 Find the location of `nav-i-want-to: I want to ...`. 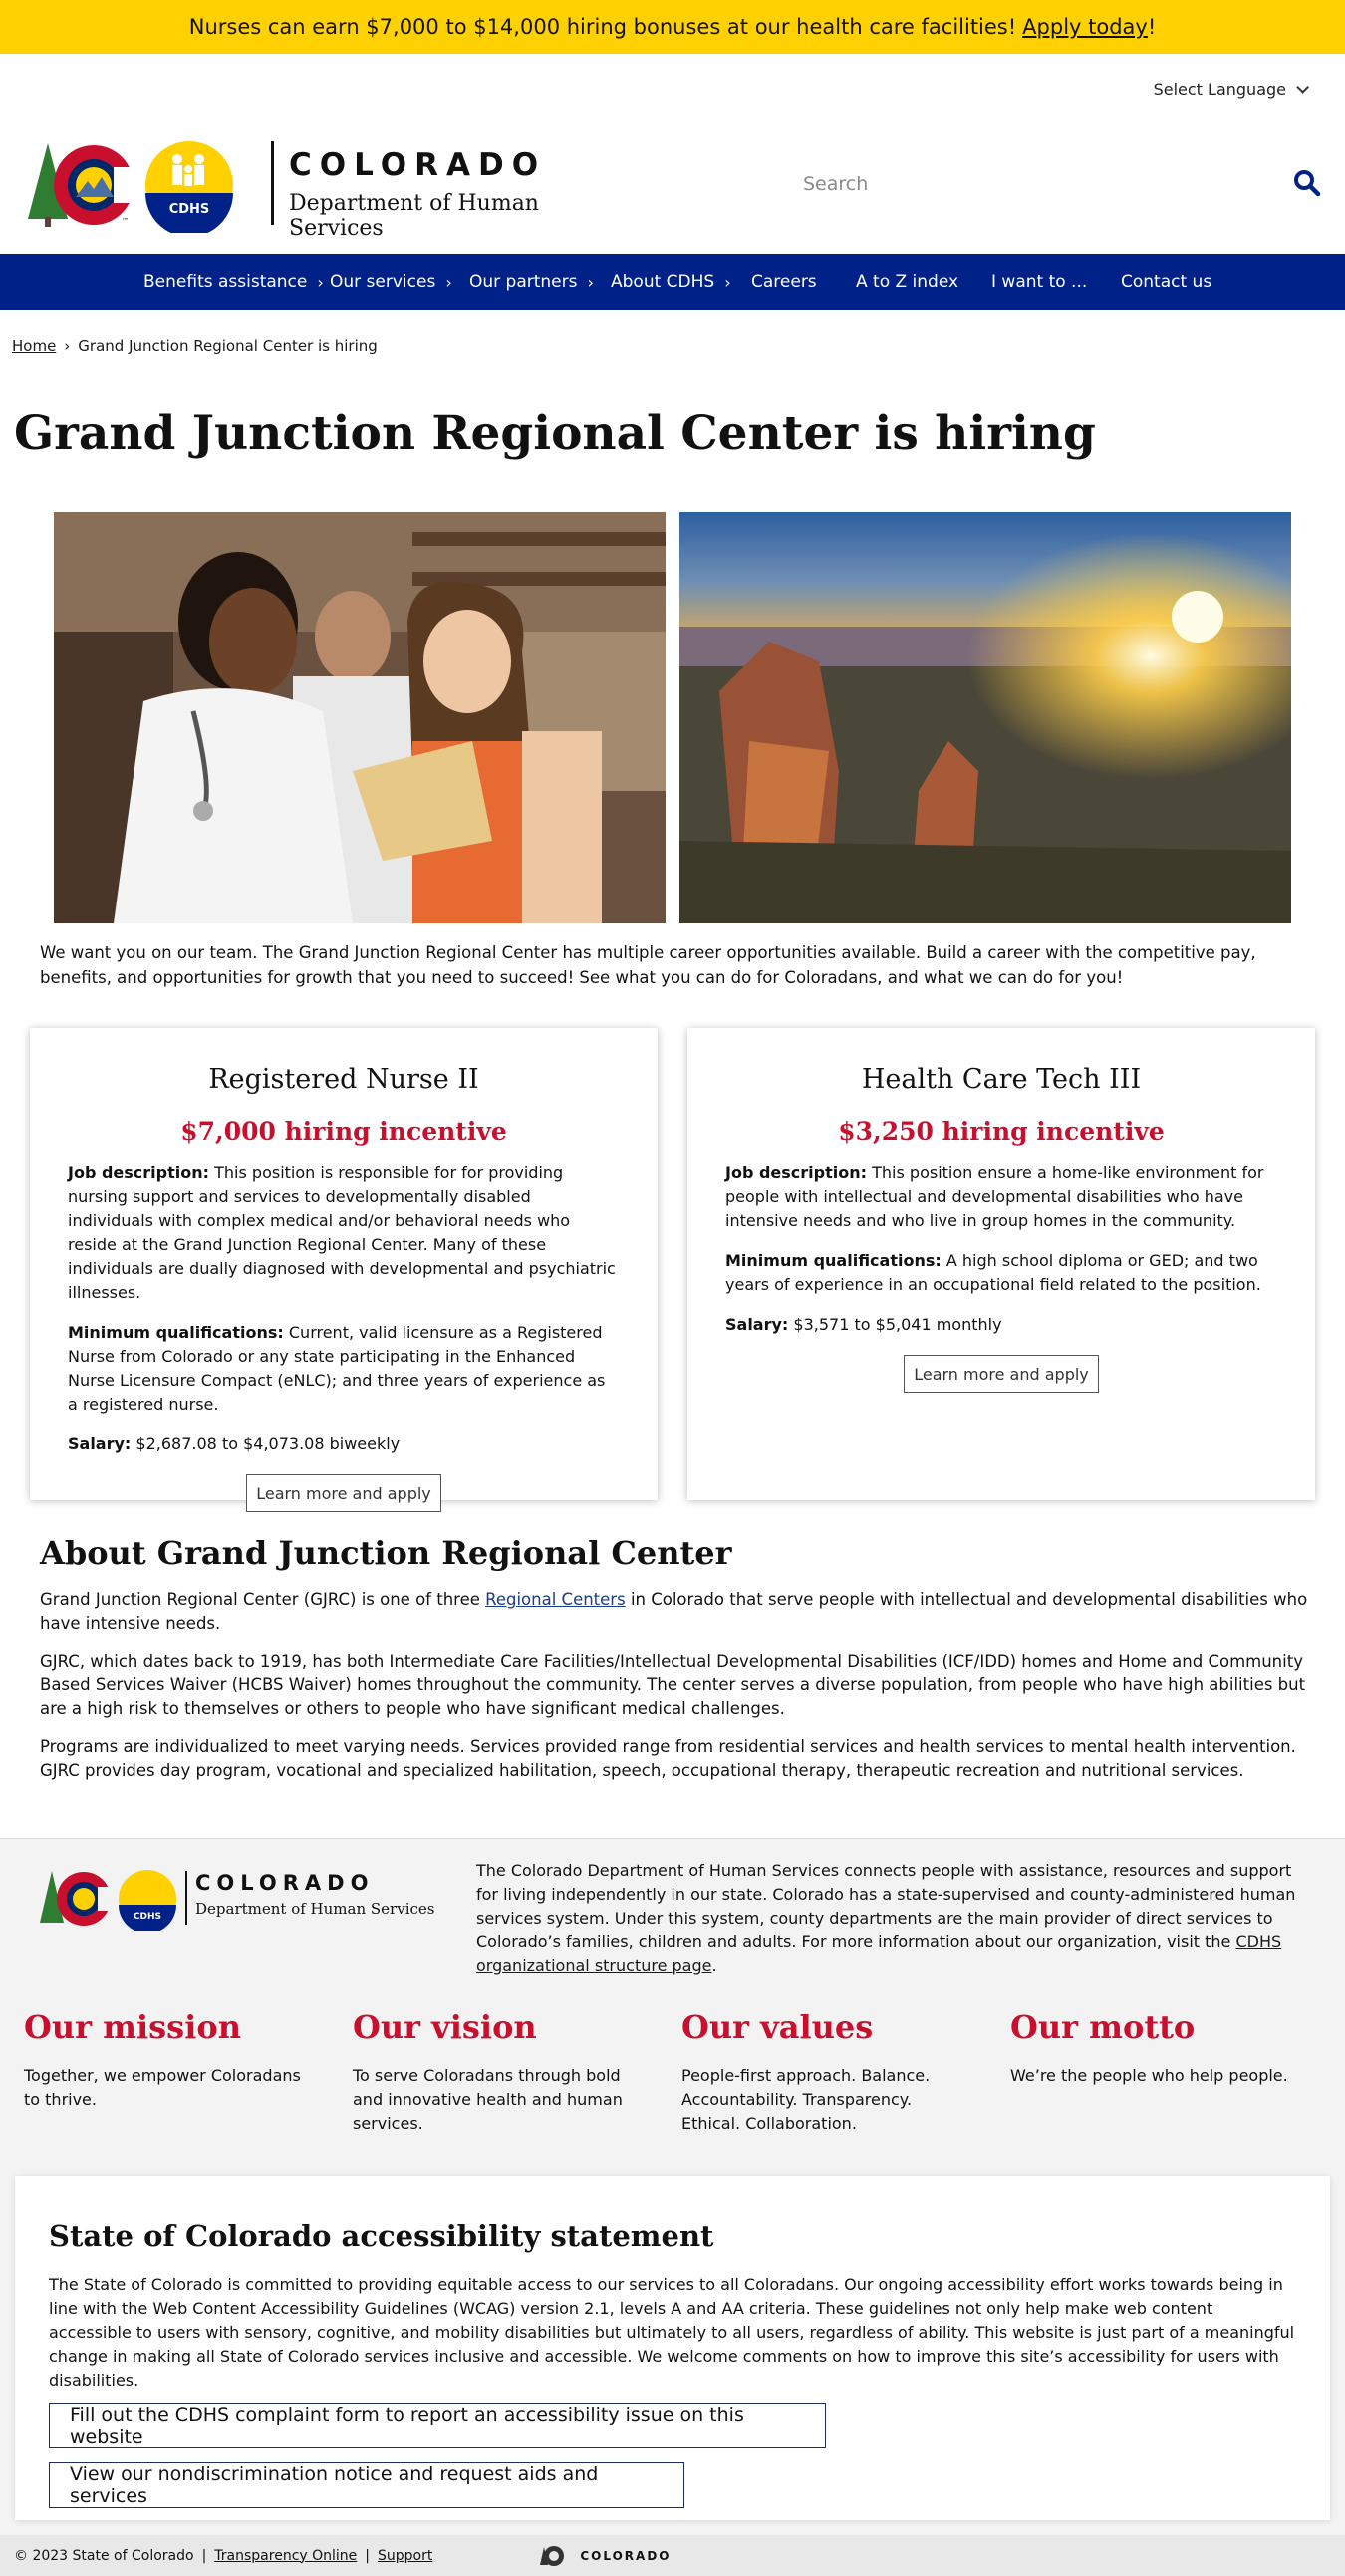

nav-i-want-to: I want to ... is located at coordinates (1039, 282).